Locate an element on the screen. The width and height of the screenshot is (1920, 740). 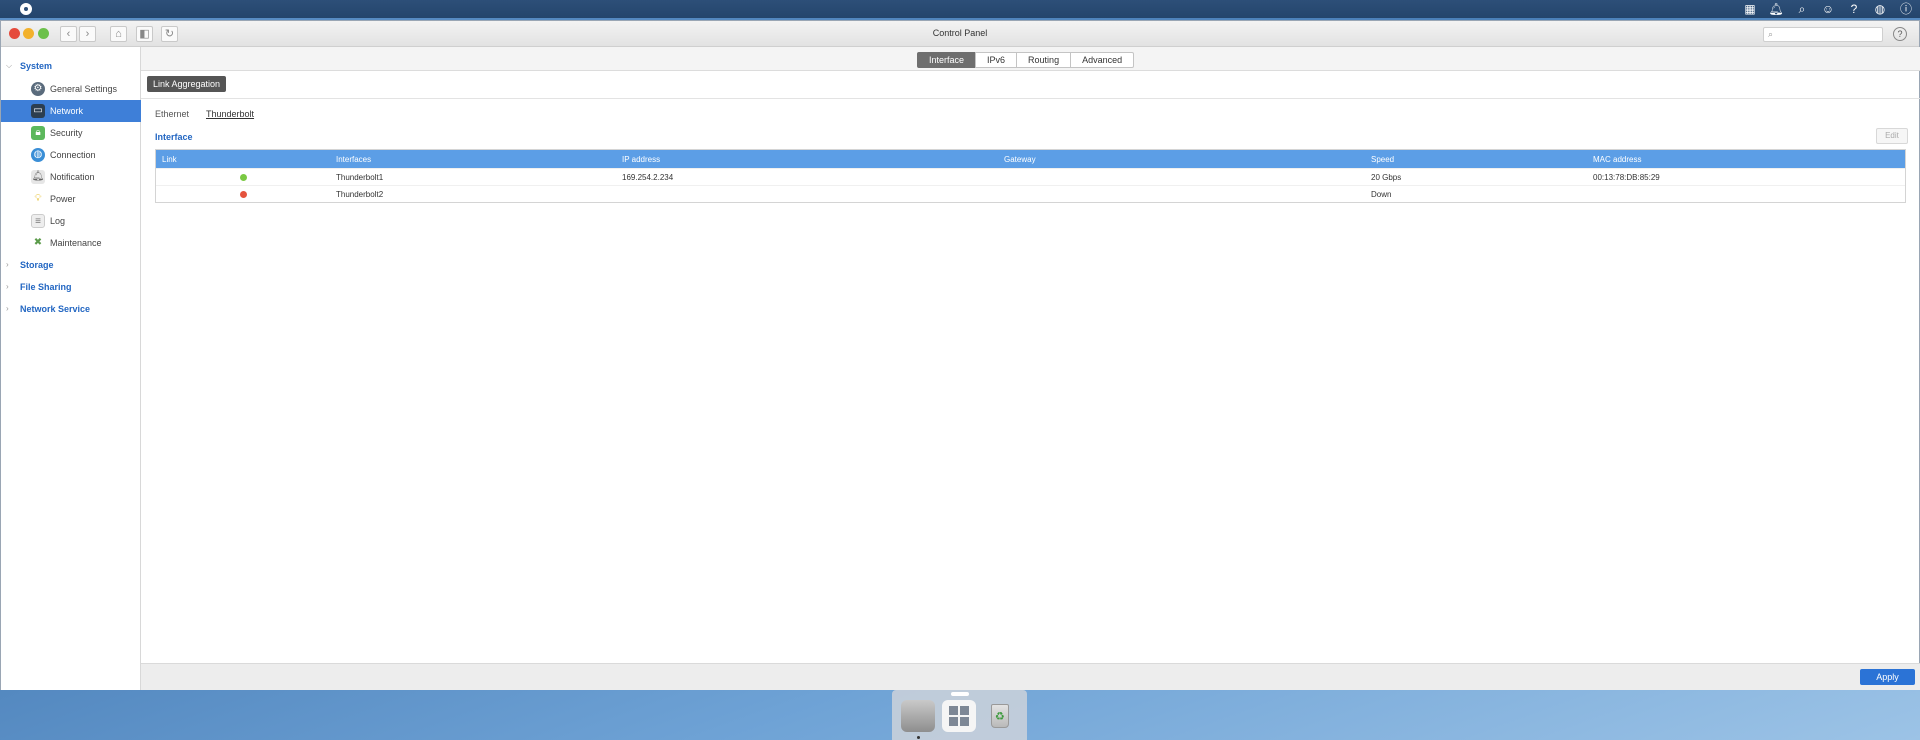
apps-grid-dock-icon is located at coordinates (959, 716).